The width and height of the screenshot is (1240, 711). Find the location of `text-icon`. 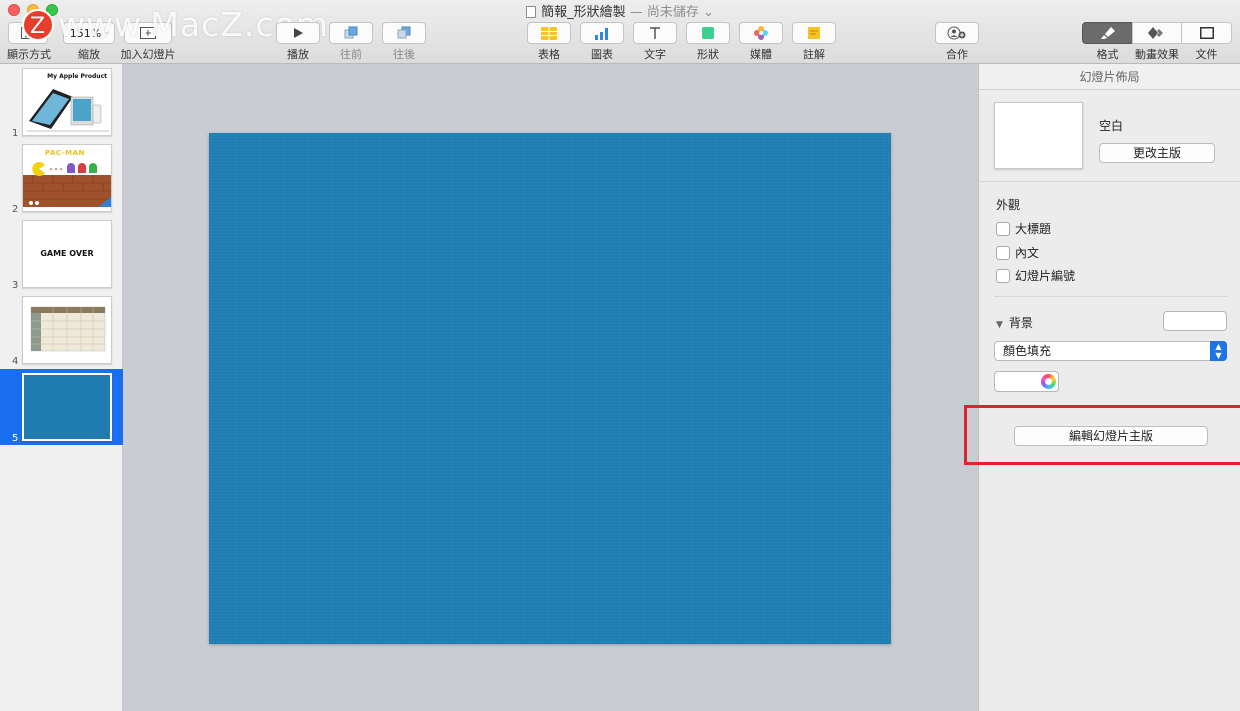

text-icon is located at coordinates (655, 33).